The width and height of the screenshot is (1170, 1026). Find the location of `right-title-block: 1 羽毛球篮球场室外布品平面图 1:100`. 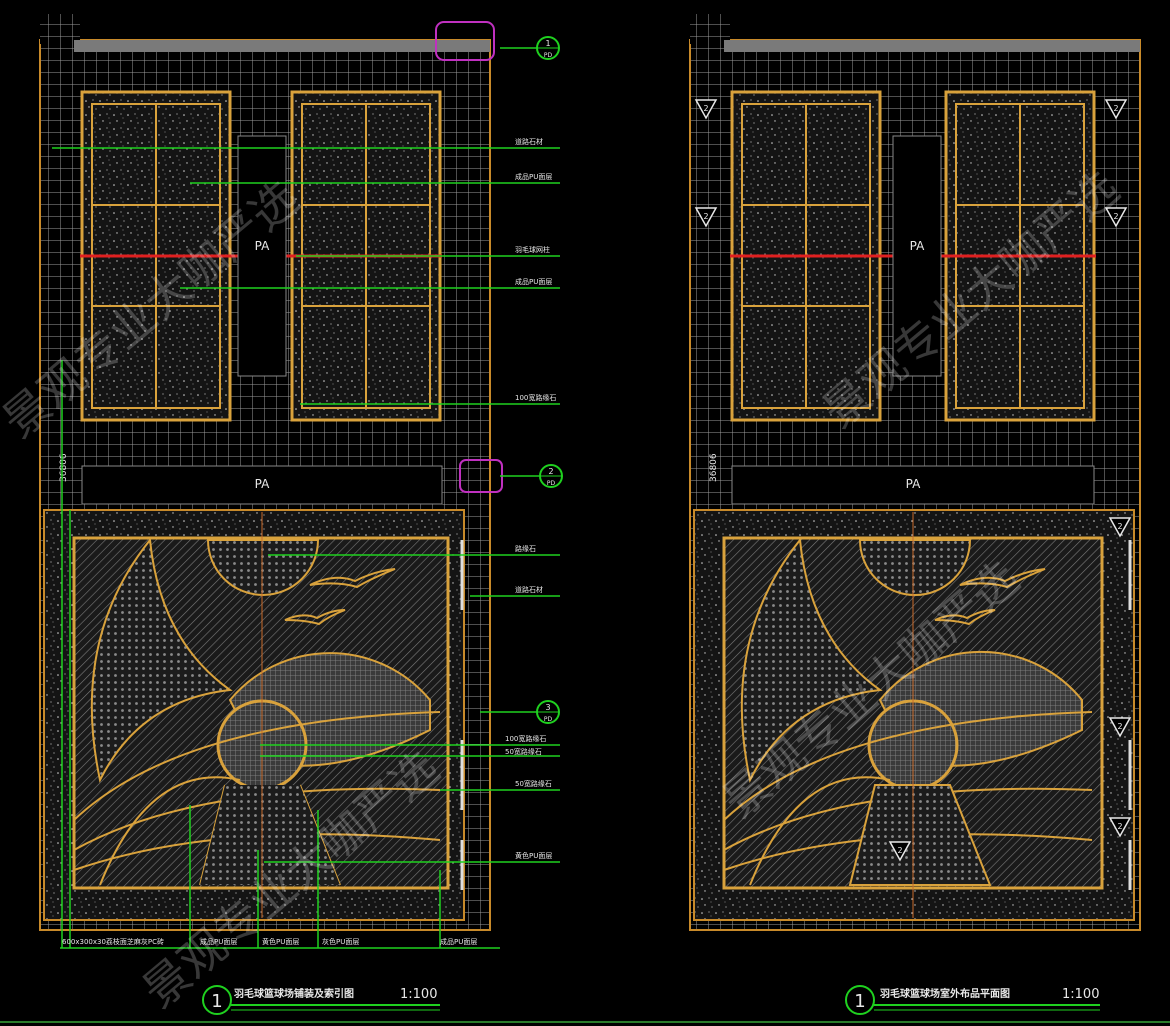

right-title-block: 1 羽毛球篮球场室外布品平面图 1:100 is located at coordinates (972, 1000).